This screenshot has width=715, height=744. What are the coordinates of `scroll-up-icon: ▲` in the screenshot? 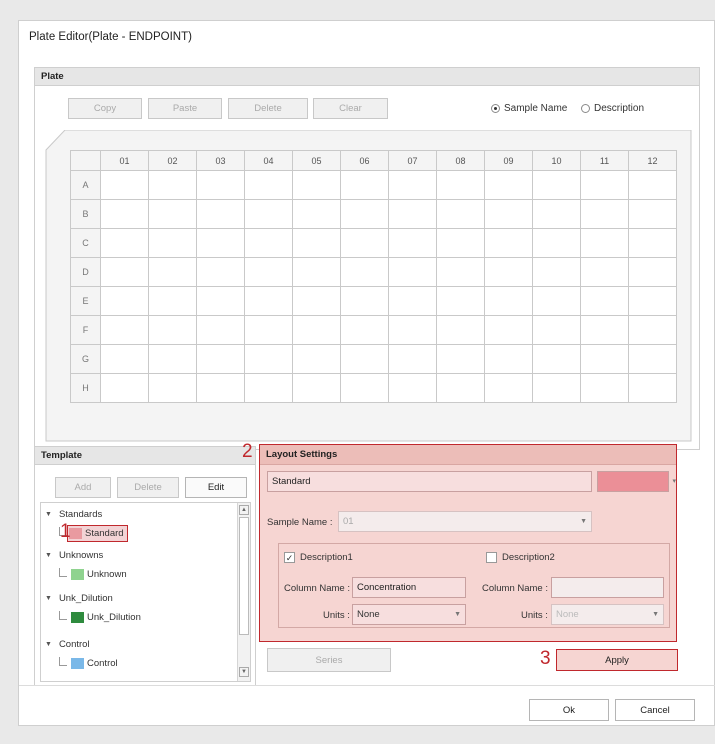 It's located at (244, 510).